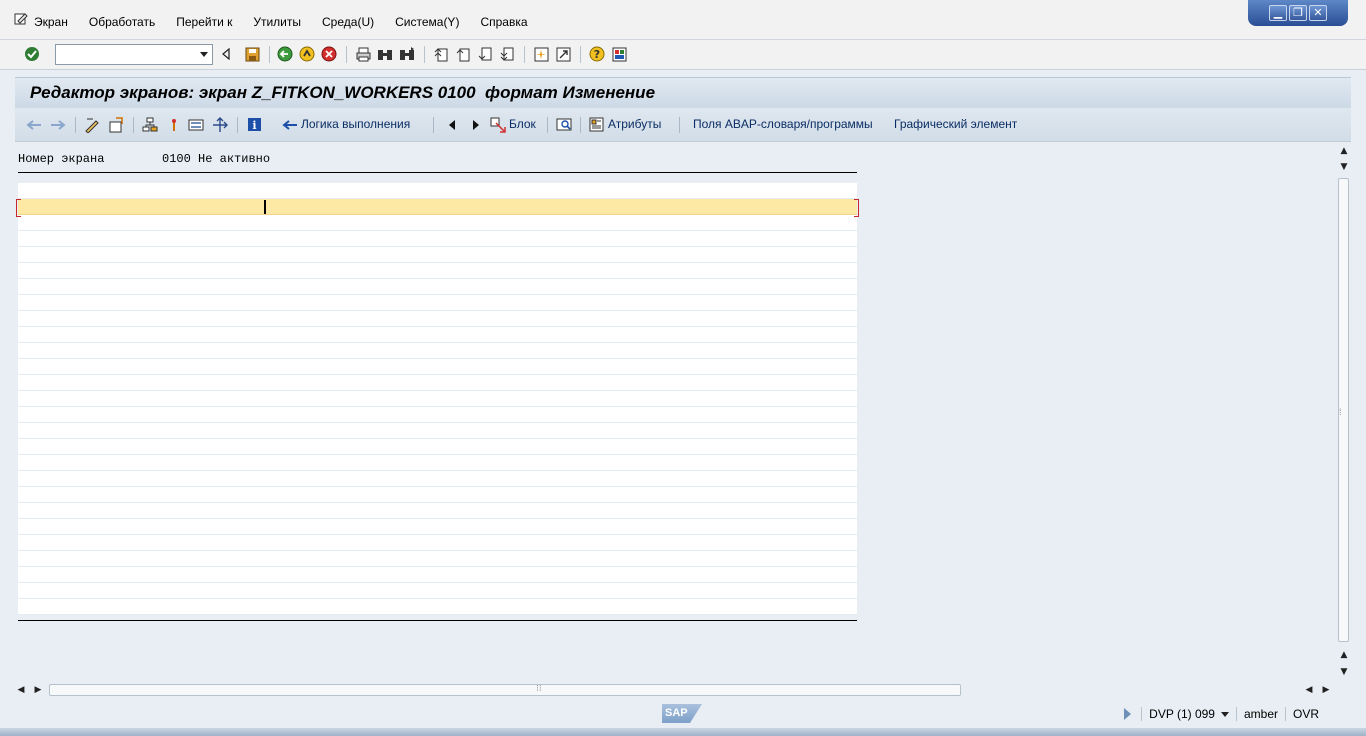 The width and height of the screenshot is (1366, 736). Describe the element at coordinates (955, 124) in the screenshot. I see `graphic-element-button: Графический элемент` at that location.